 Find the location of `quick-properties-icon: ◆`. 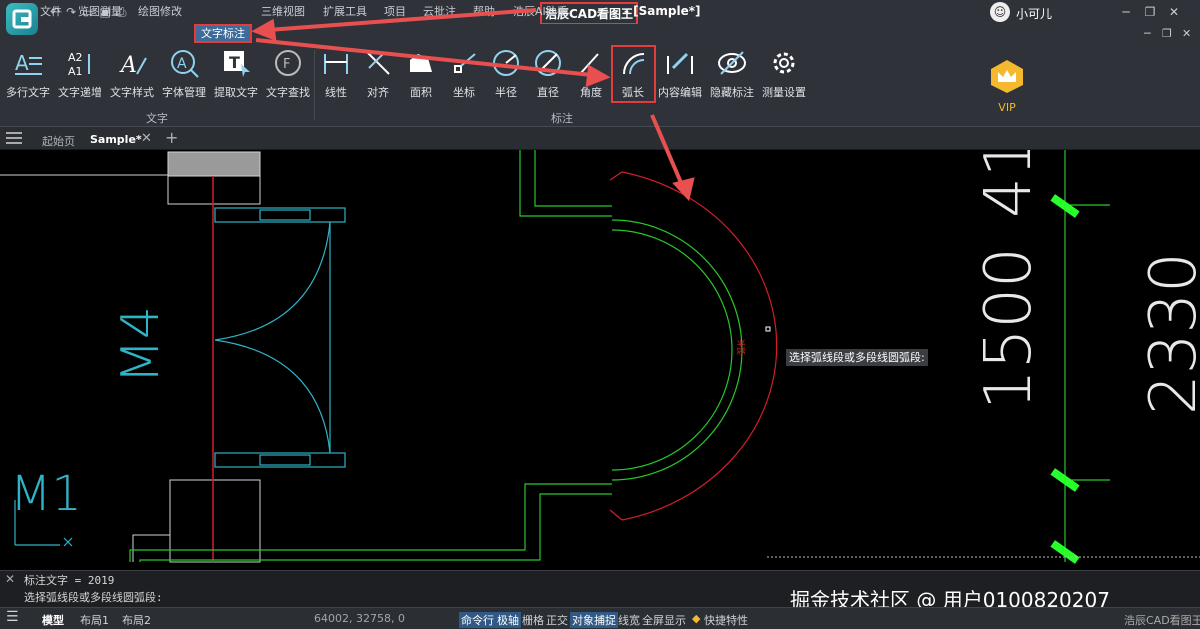

quick-properties-icon: ◆ is located at coordinates (696, 618).